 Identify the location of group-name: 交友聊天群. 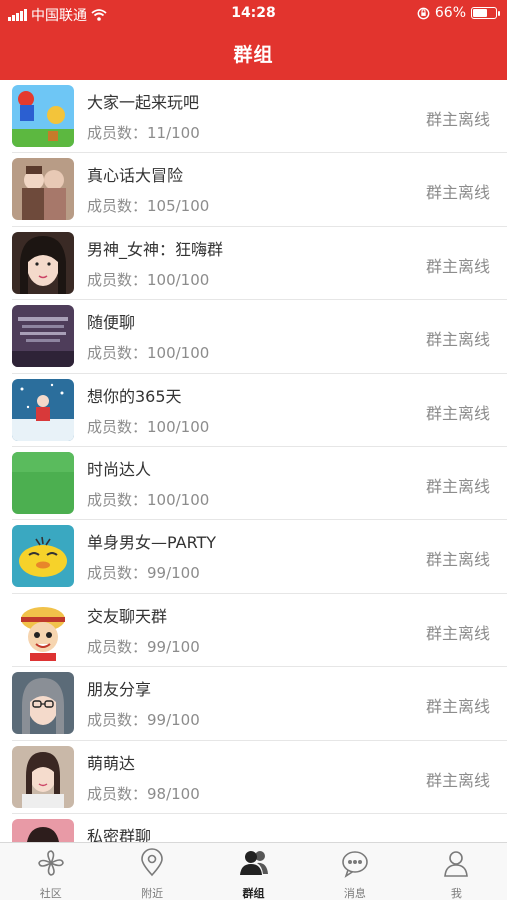
(127, 616).